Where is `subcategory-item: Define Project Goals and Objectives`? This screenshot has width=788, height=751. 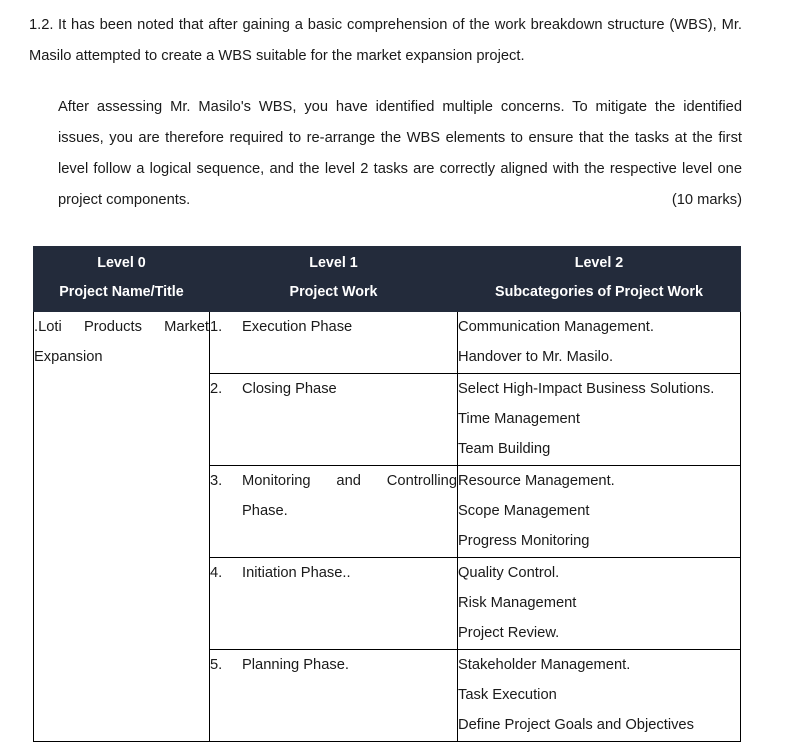
subcategory-item: Define Project Goals and Objectives is located at coordinates (576, 725).